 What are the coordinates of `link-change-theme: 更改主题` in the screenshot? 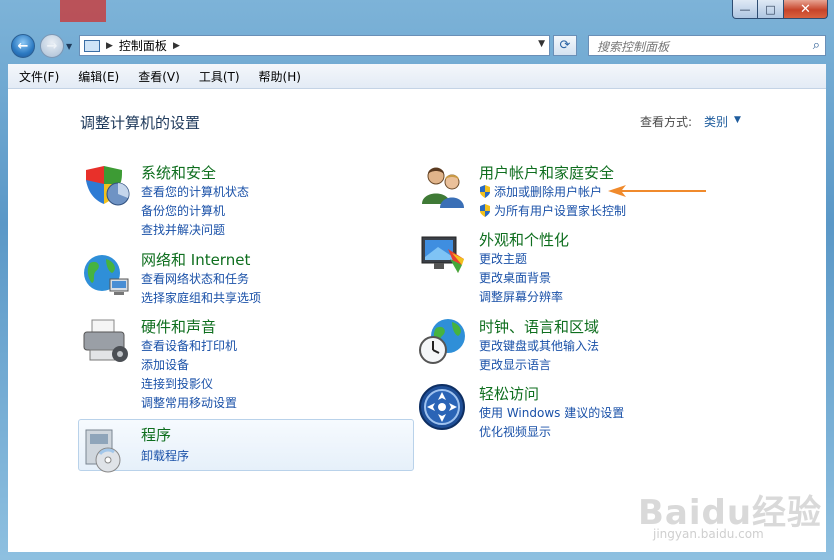 It's located at (503, 258).